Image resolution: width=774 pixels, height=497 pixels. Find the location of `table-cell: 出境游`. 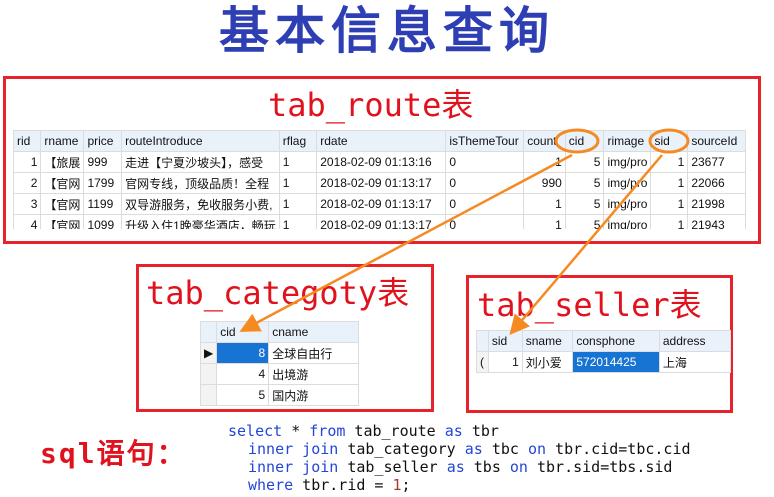

table-cell: 出境游 is located at coordinates (314, 374).